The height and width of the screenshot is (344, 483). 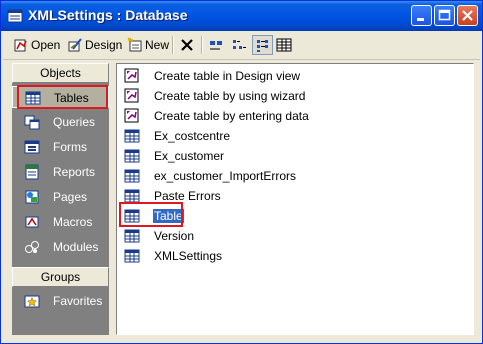 I want to click on list-item: Version, so click(x=294, y=236).